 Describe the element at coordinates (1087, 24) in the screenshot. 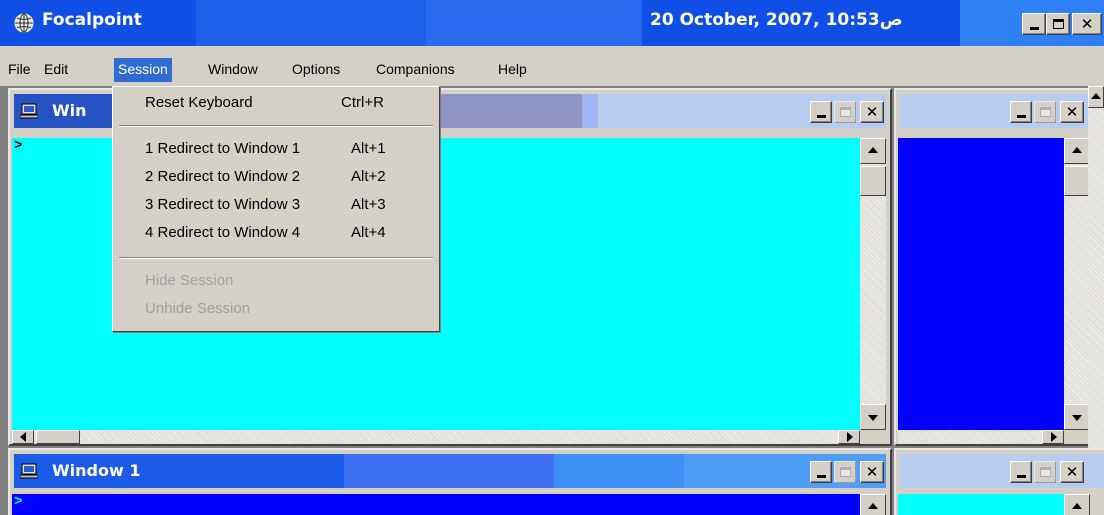

I see `app-close-button: ✕` at that location.